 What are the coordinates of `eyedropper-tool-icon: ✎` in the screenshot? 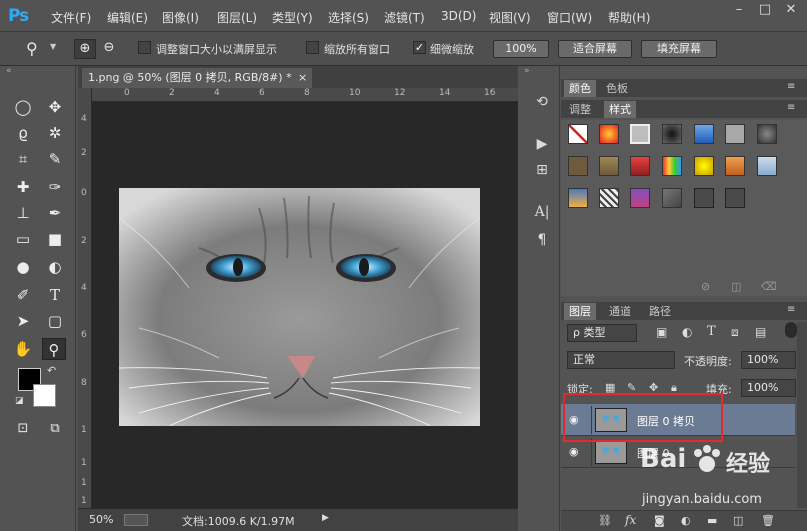 It's located at (55, 159).